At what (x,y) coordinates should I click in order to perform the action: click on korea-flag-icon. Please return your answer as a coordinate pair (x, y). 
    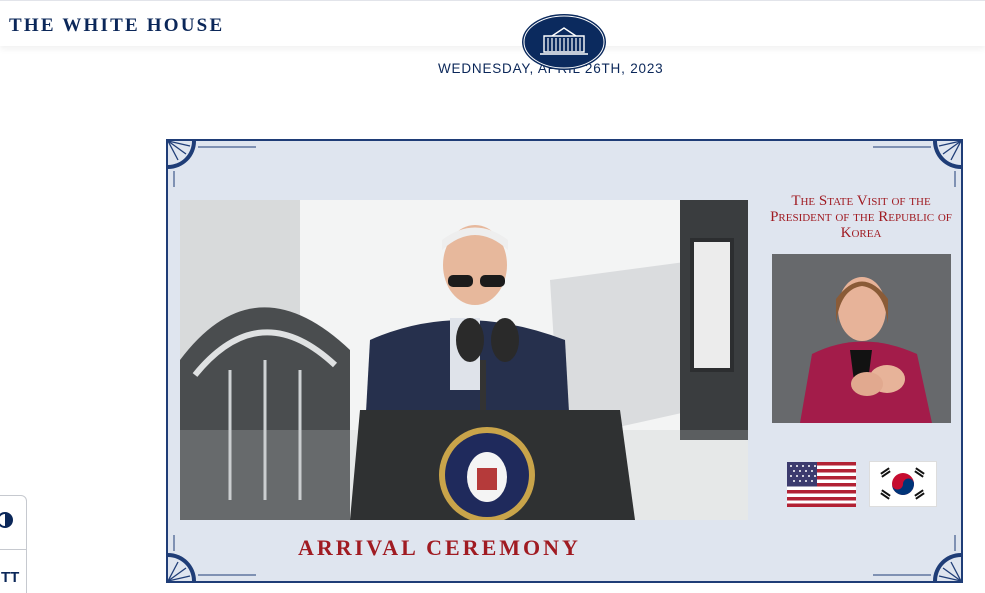
    Looking at the image, I should click on (903, 484).